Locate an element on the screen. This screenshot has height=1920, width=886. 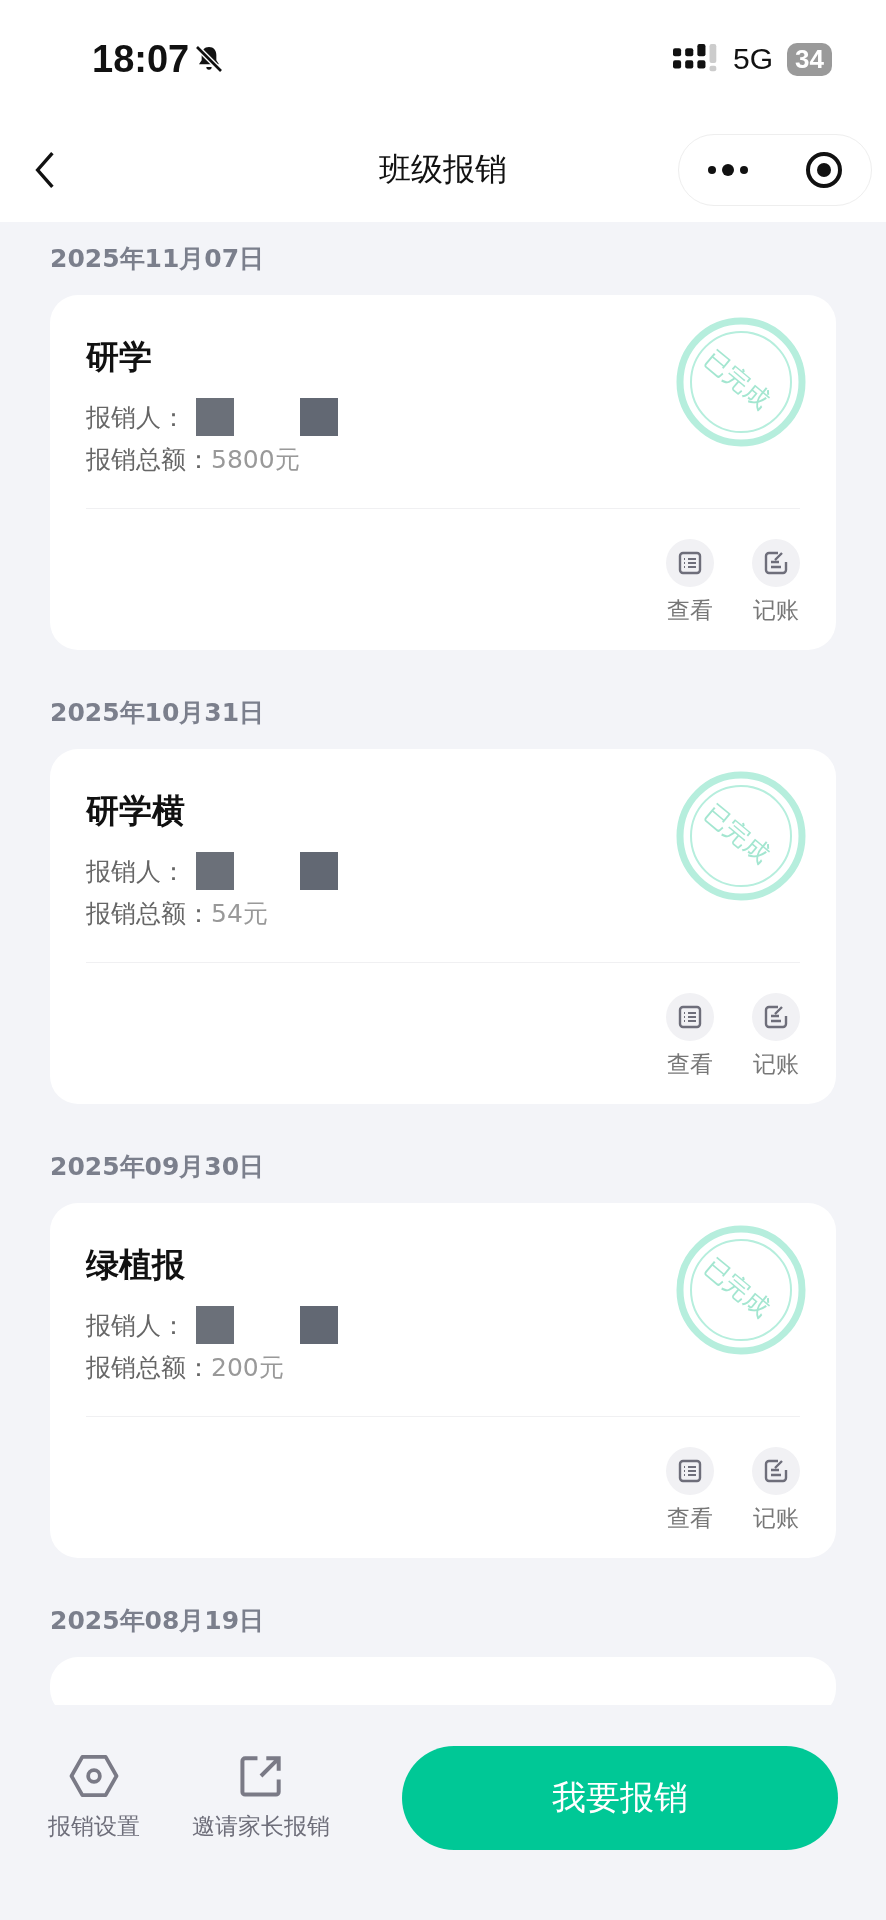
amount-value: 5800元 is located at coordinates (255, 459).